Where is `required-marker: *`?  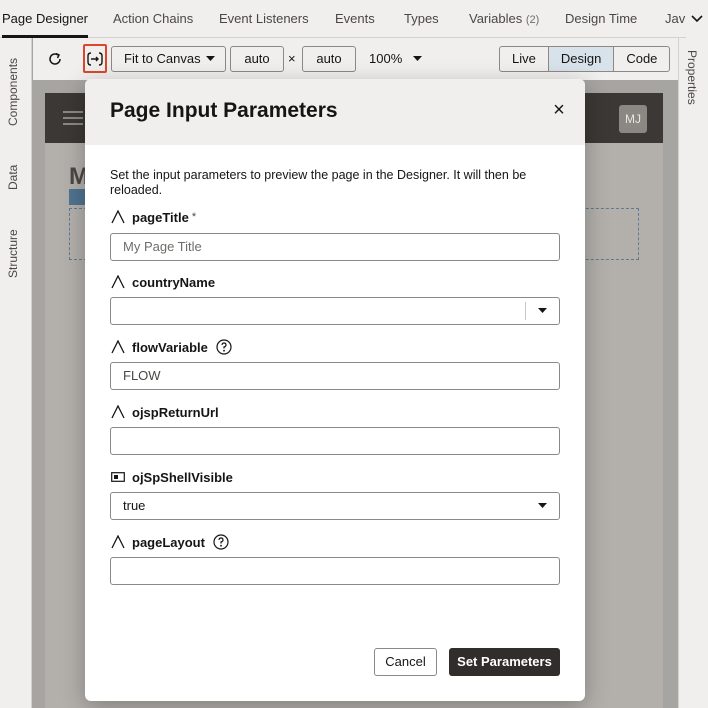
required-marker: * is located at coordinates (194, 217).